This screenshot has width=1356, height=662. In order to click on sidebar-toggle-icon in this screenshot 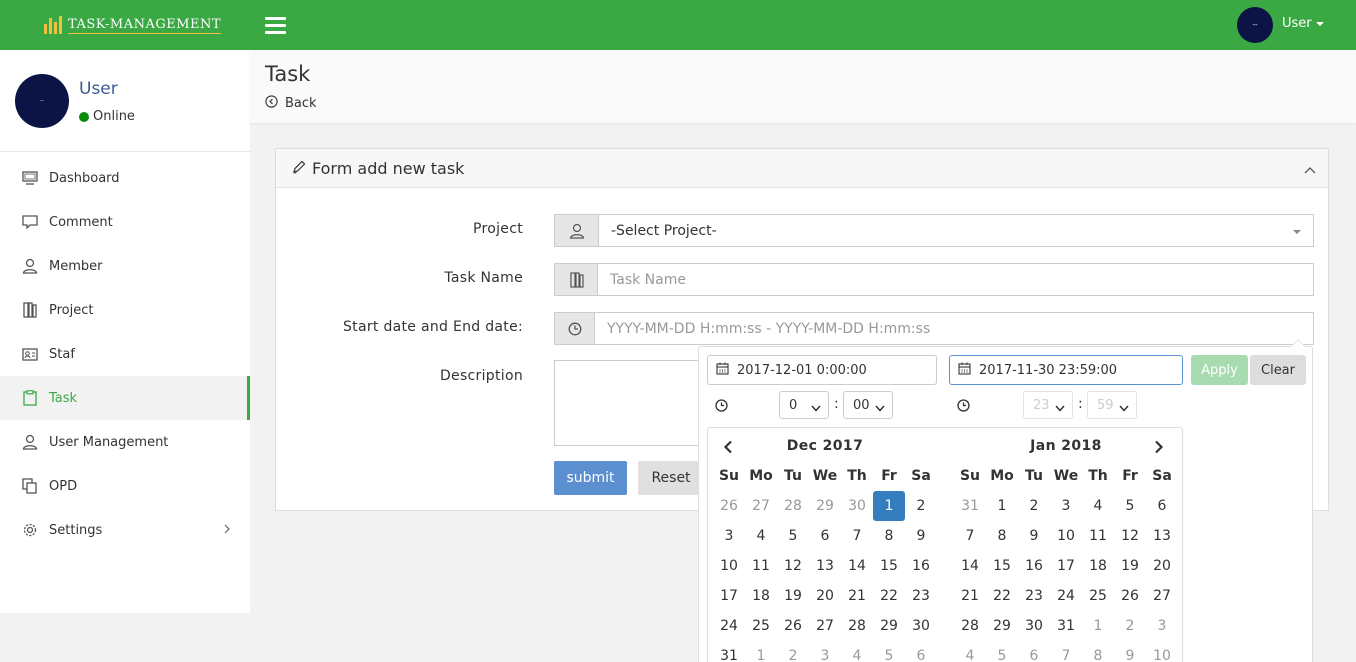, I will do `click(275, 25)`.